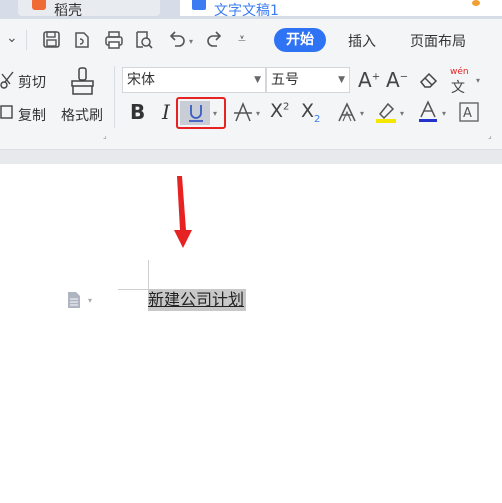 The image size is (502, 503). What do you see at coordinates (308, 80) in the screenshot?
I see `font-size-select: 五号 ▼` at bounding box center [308, 80].